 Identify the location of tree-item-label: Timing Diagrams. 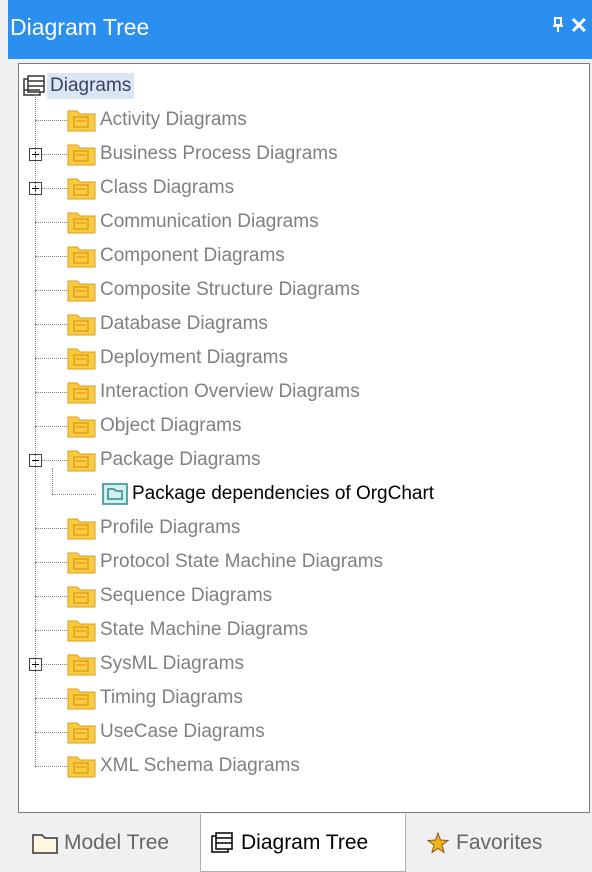
(171, 697).